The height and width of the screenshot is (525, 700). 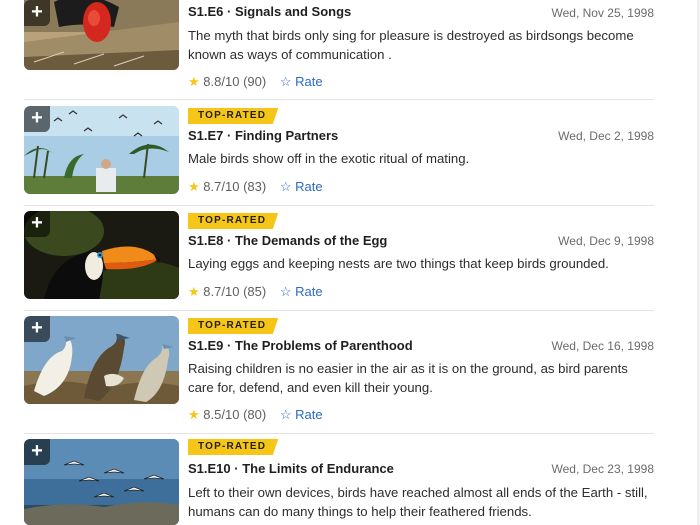 I want to click on episode-rating: ★ 8.7/10 (83) ☆ Rate, so click(x=255, y=187).